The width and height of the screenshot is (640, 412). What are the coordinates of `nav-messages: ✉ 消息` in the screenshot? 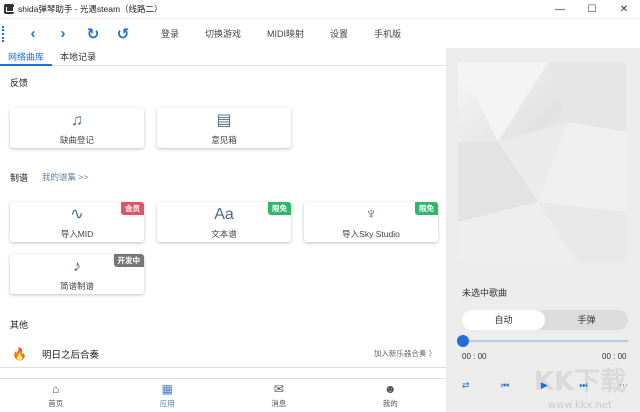 It's located at (279, 395).